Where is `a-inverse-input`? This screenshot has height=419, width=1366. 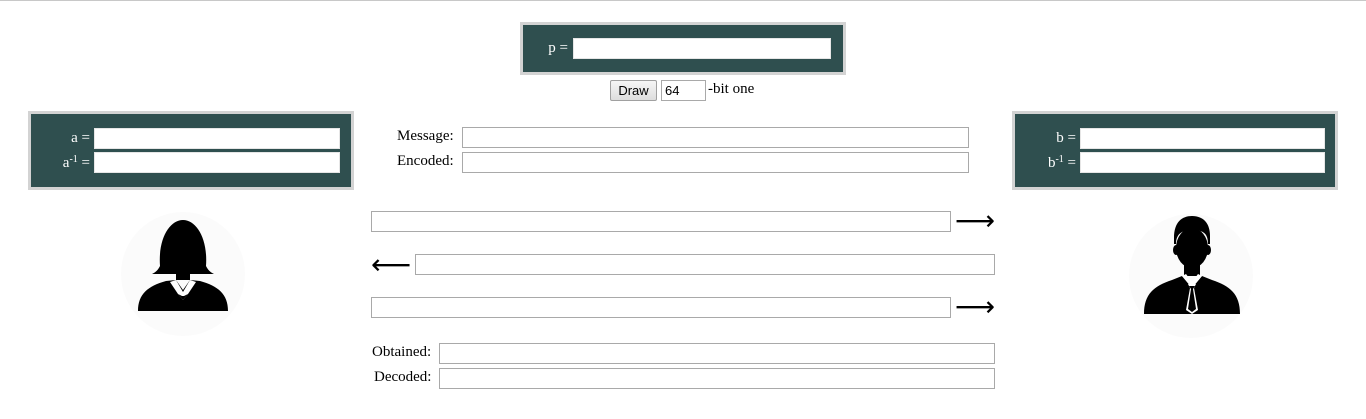
a-inverse-input is located at coordinates (217, 162).